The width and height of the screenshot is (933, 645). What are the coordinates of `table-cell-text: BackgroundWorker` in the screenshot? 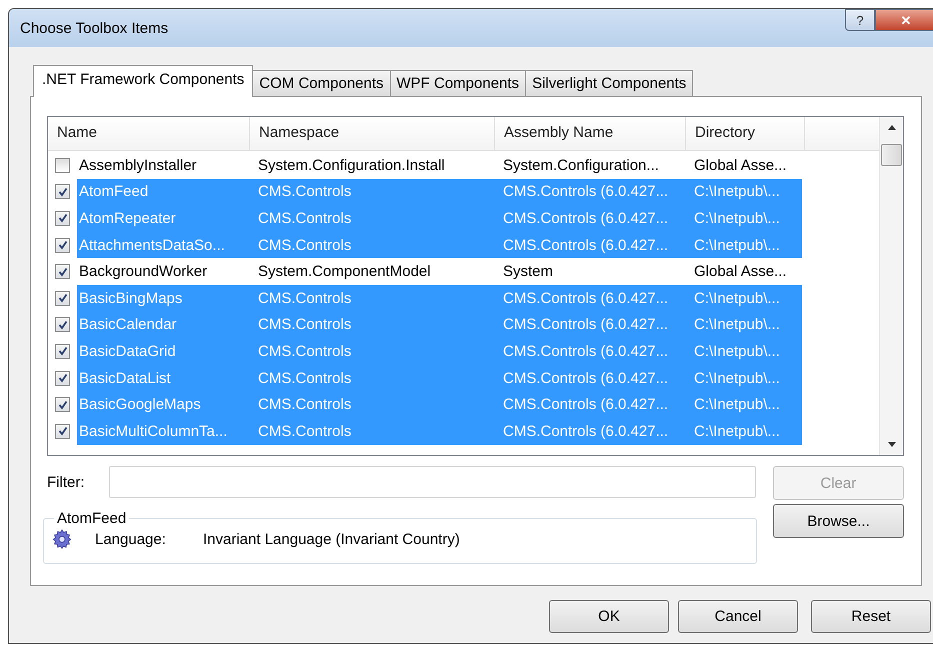 It's located at (143, 271).